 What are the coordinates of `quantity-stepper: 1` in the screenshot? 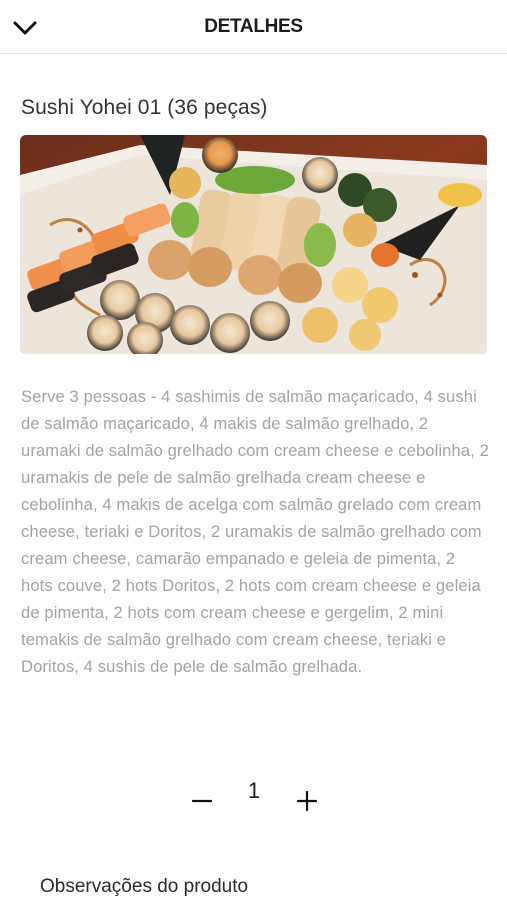 It's located at (253, 798).